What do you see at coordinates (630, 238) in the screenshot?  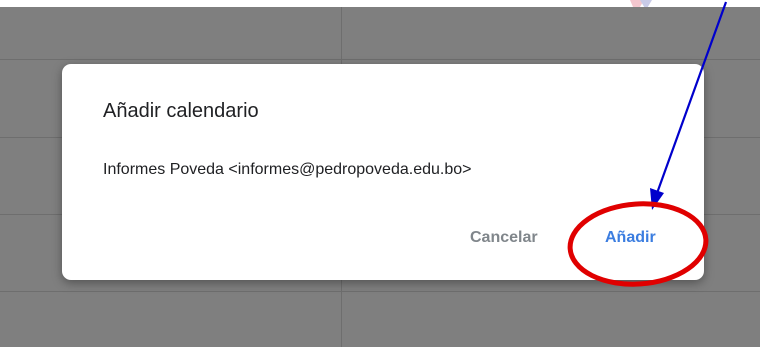 I see `add-button: Añadir` at bounding box center [630, 238].